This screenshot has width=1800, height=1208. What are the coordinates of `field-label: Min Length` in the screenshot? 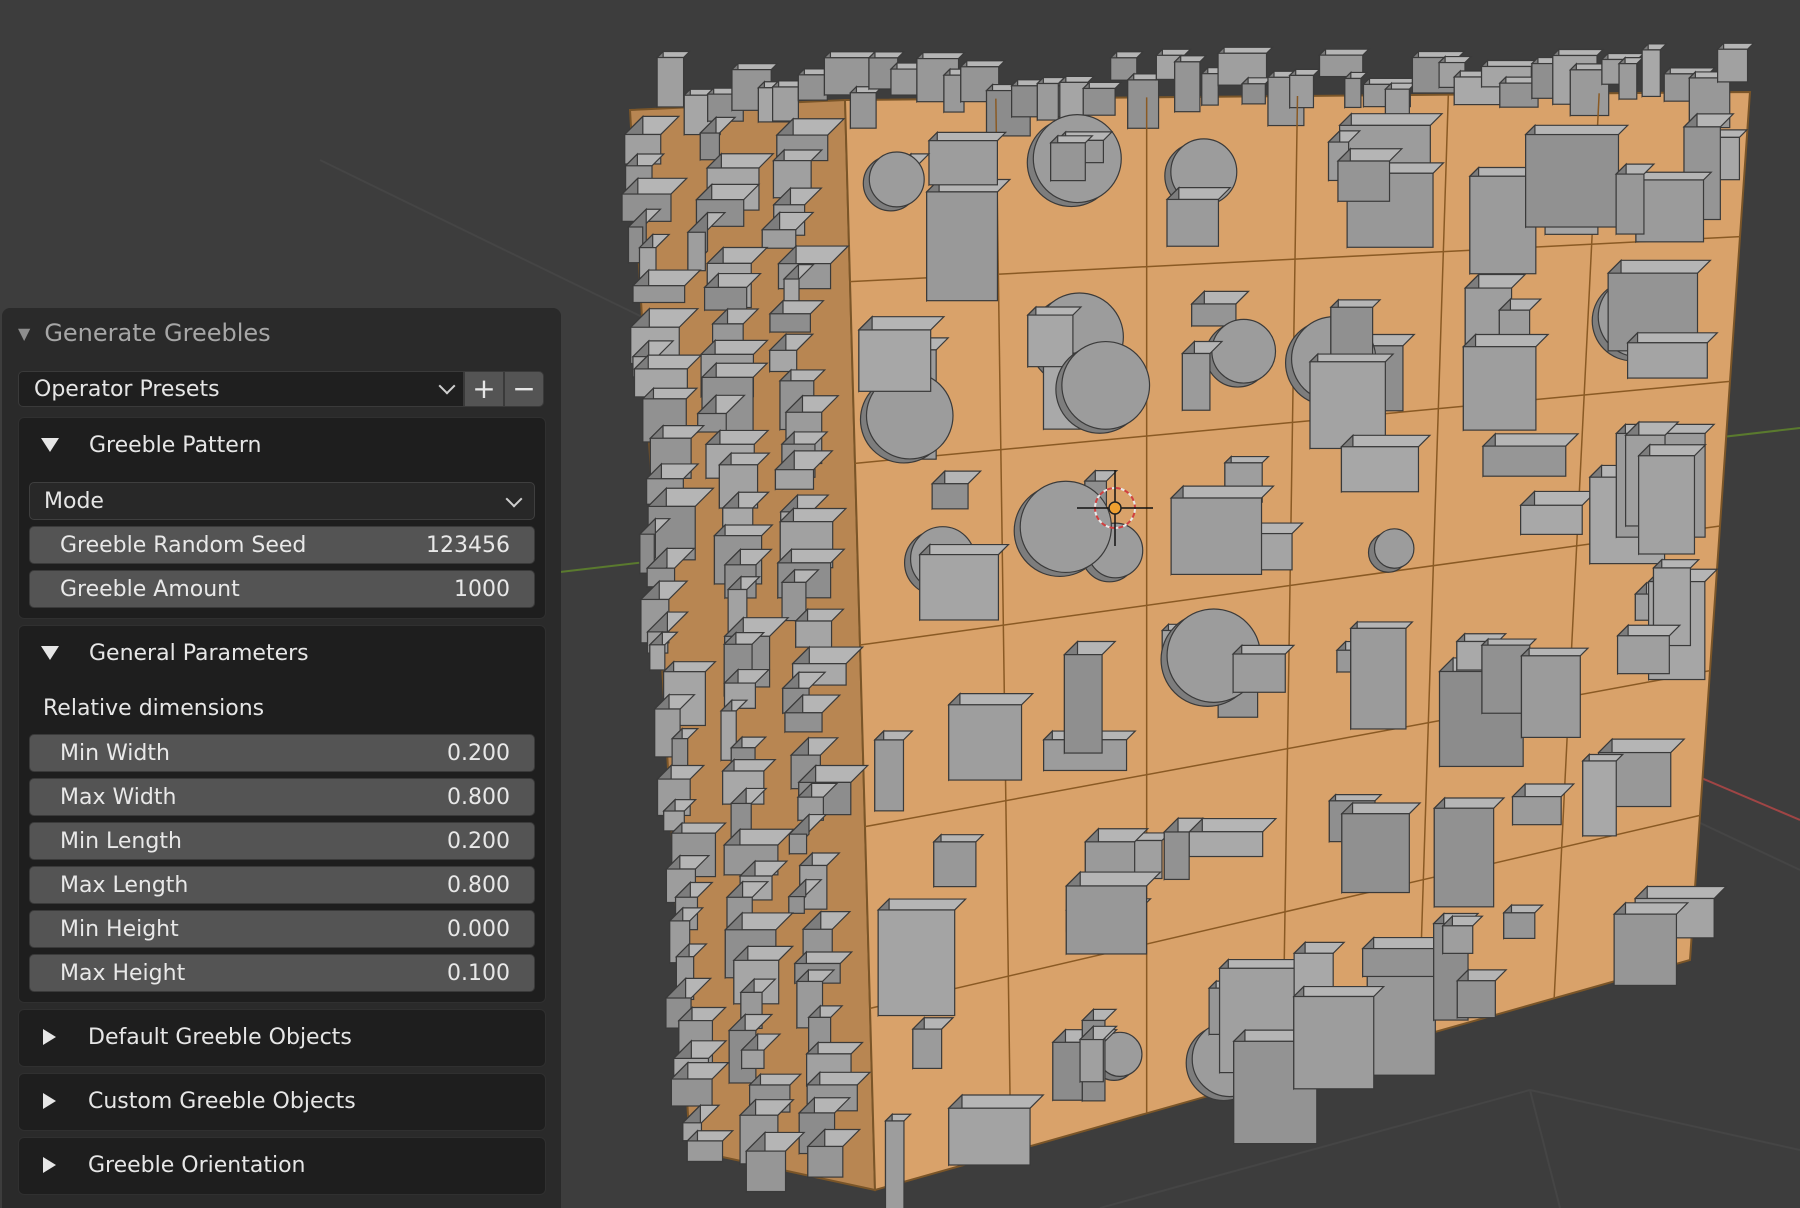 It's located at (121, 841).